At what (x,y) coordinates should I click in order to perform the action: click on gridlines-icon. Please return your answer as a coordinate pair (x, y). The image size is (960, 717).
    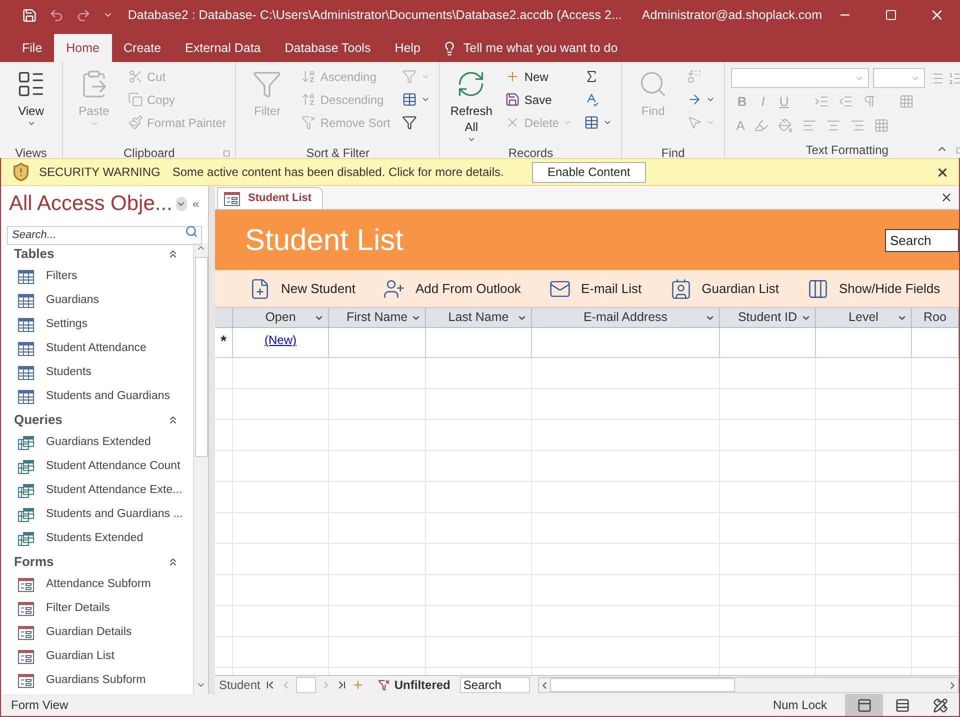
    Looking at the image, I should click on (906, 102).